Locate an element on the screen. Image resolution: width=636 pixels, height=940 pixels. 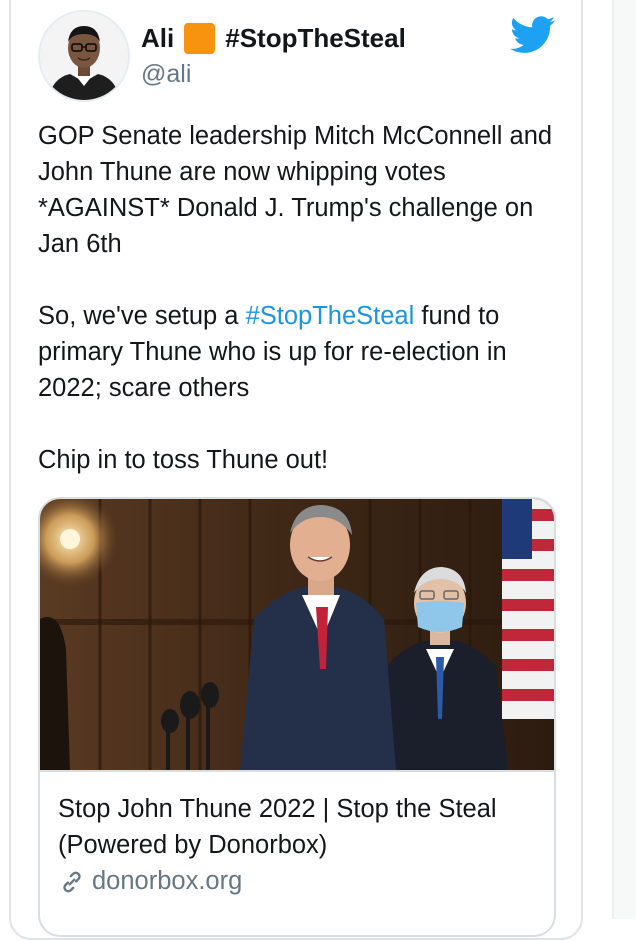
avatar is located at coordinates (84, 56).